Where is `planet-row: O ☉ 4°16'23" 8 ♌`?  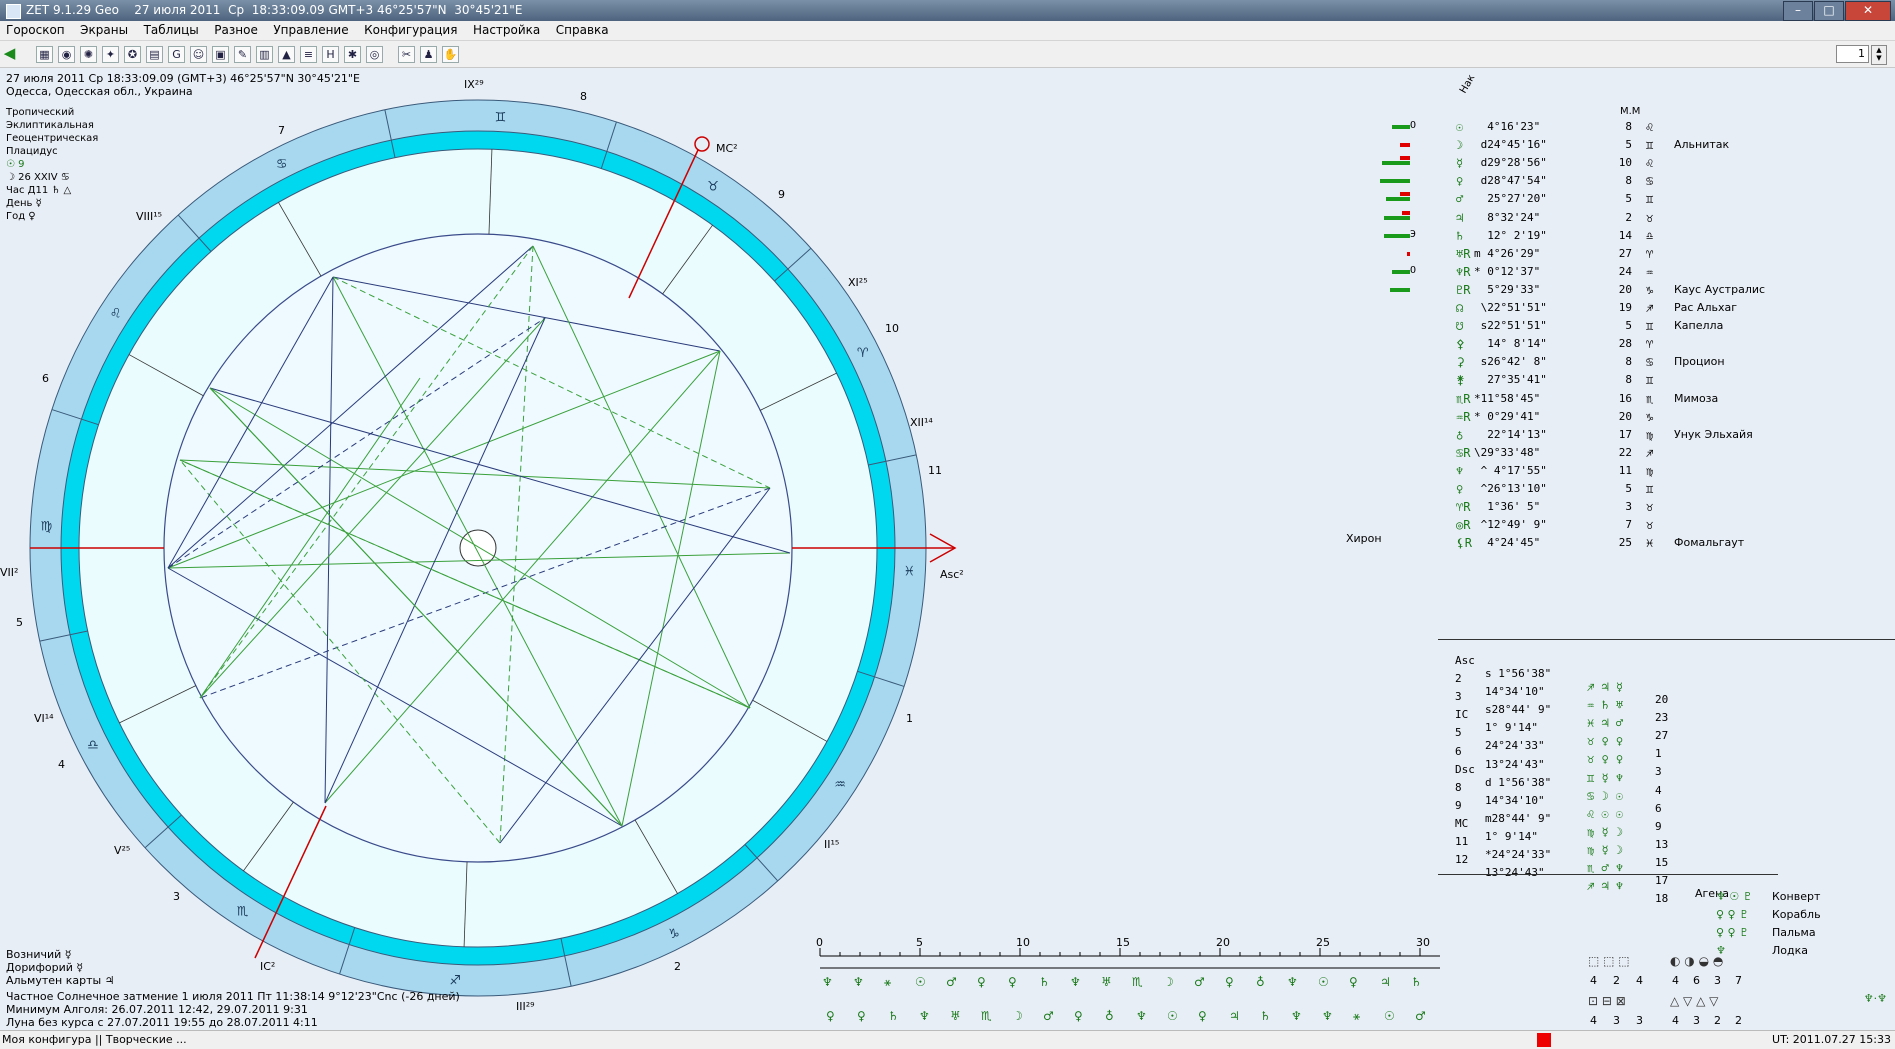
planet-row: O ☉ 4°16'23" 8 ♌ is located at coordinates (1610, 129).